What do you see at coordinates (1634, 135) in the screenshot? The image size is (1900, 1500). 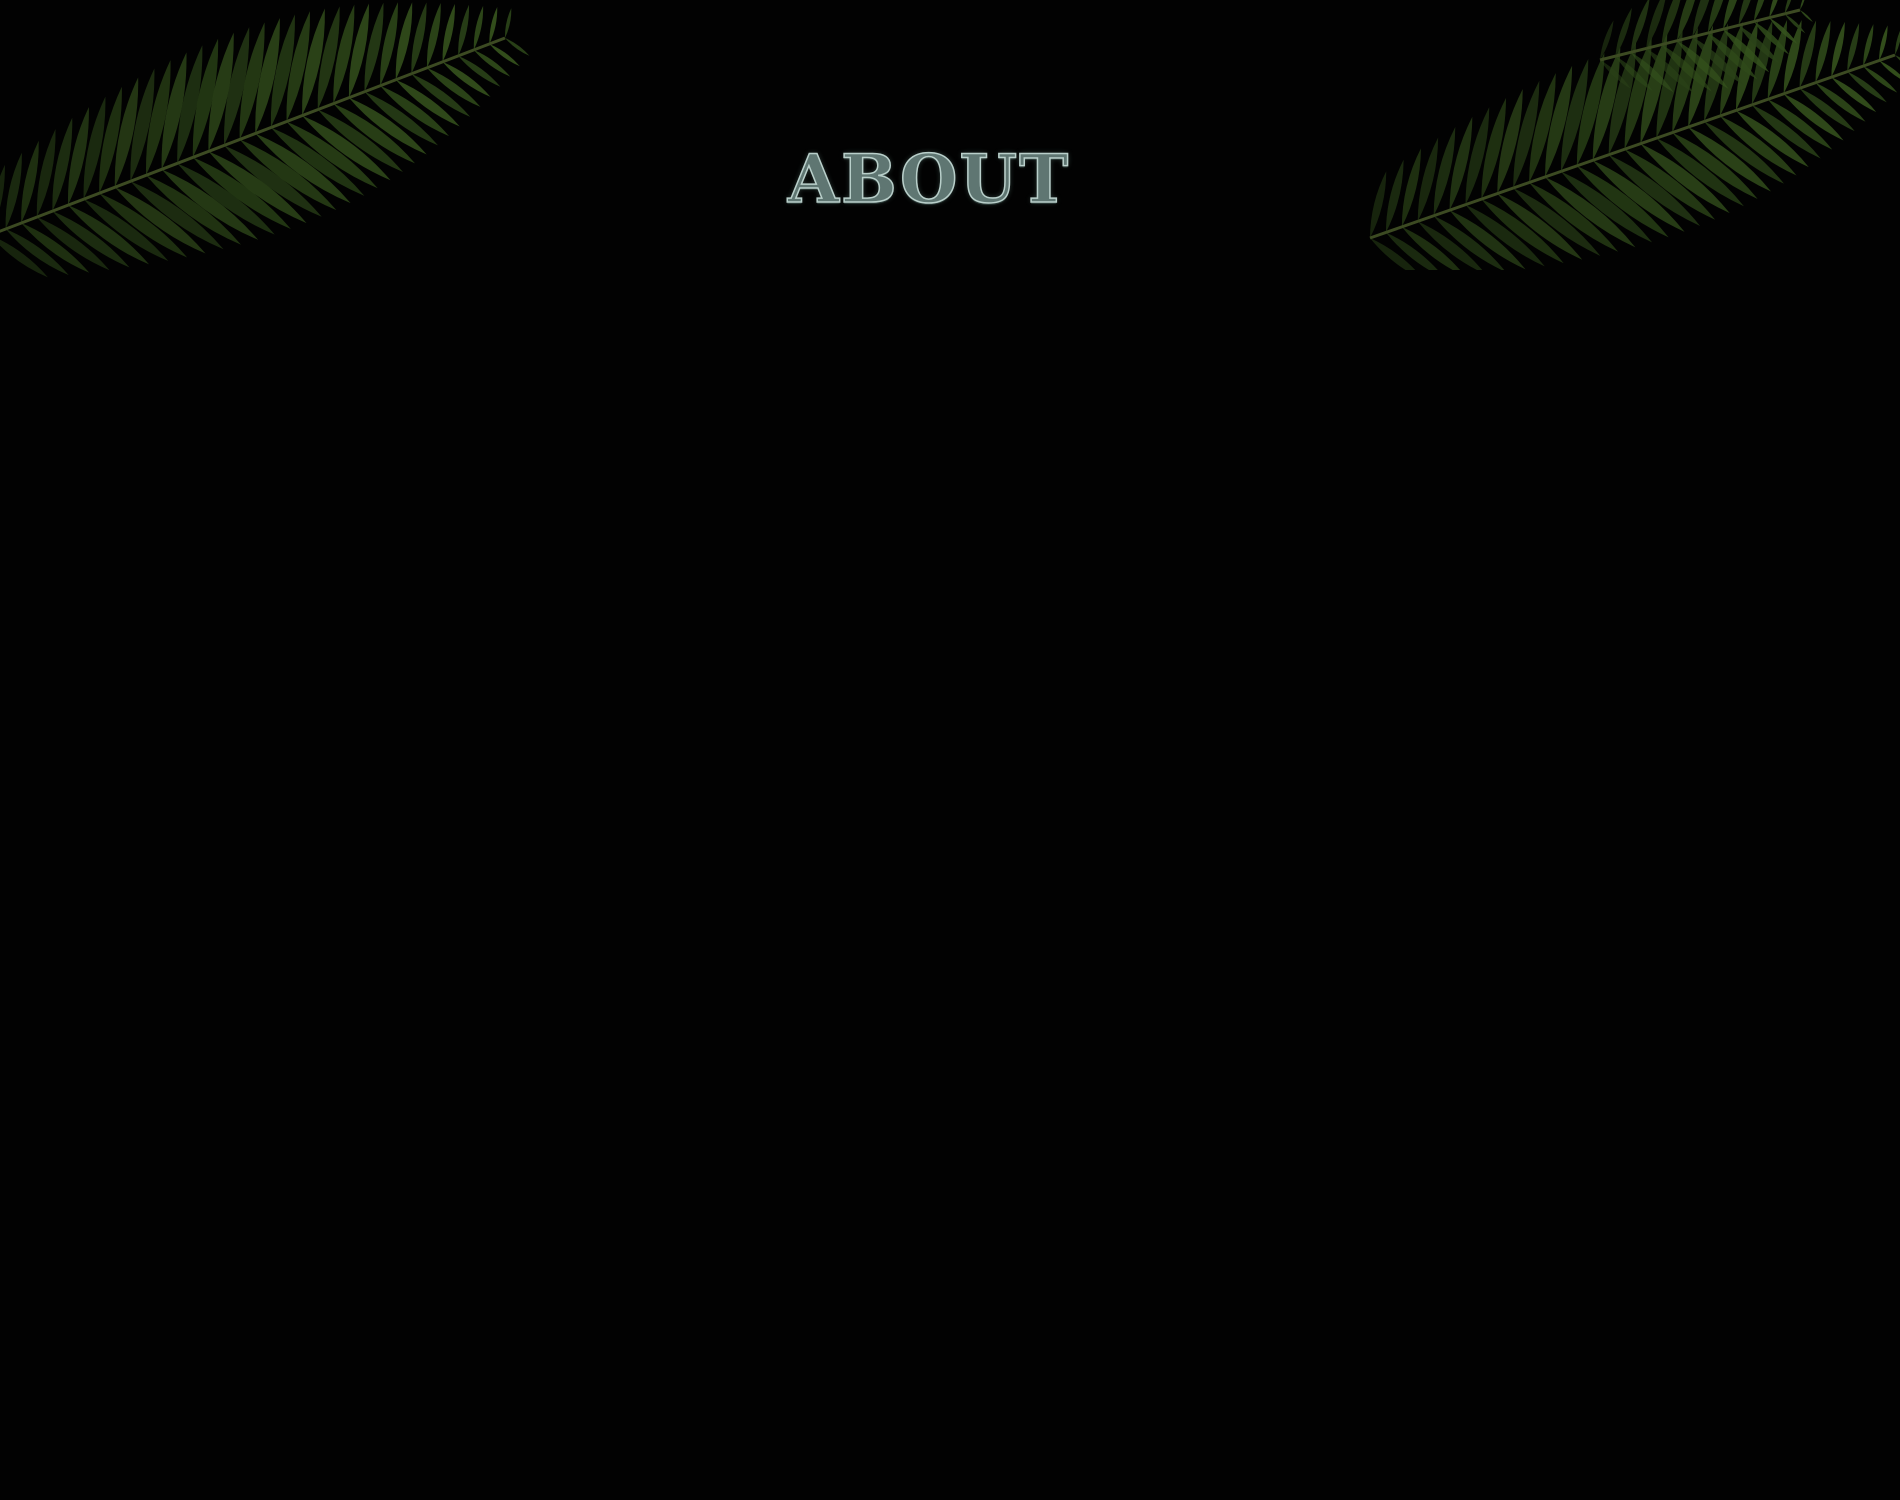 I see `fern-right-decoration` at bounding box center [1634, 135].